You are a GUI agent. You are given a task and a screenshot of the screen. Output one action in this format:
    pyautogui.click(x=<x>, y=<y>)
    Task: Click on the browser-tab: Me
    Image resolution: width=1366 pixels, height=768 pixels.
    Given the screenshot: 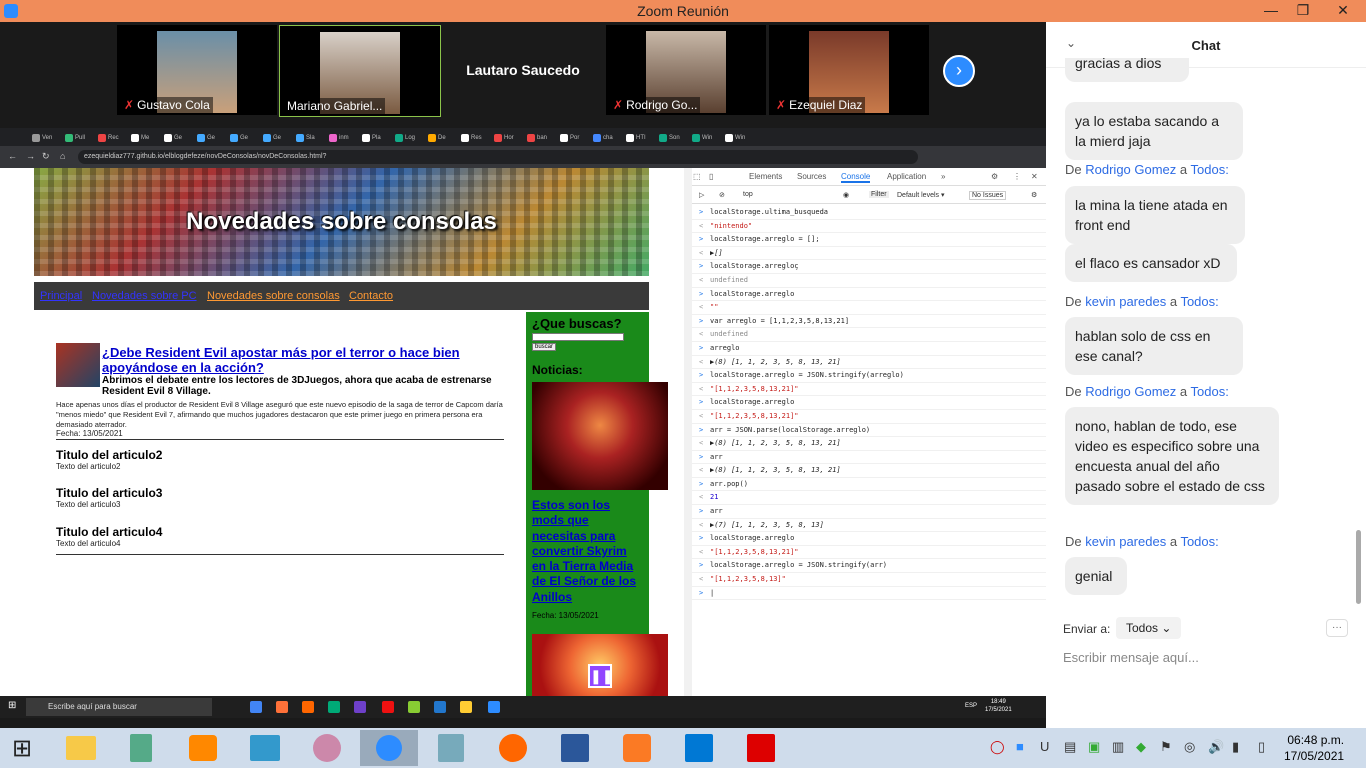 What is the action you would take?
    pyautogui.click(x=140, y=138)
    